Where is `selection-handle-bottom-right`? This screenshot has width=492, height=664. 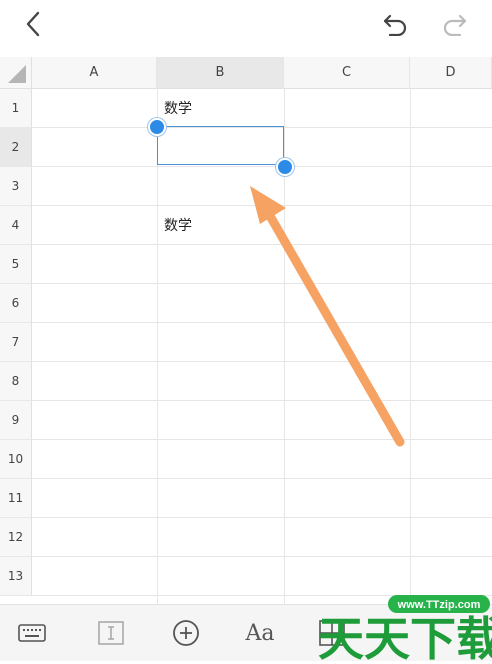
selection-handle-bottom-right is located at coordinates (285, 167).